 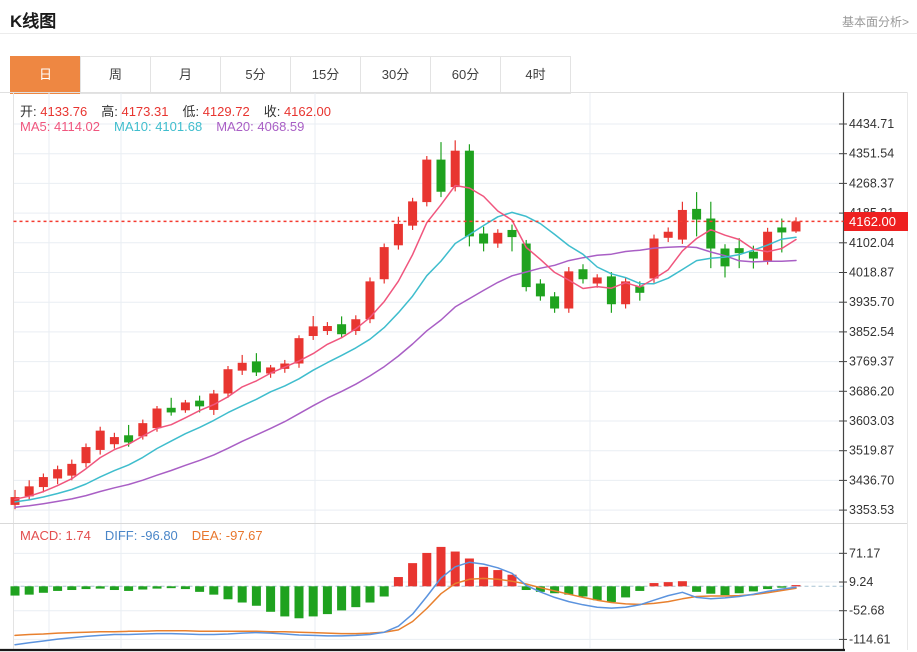 I want to click on macd-item: DEA: -97.67, so click(x=227, y=535).